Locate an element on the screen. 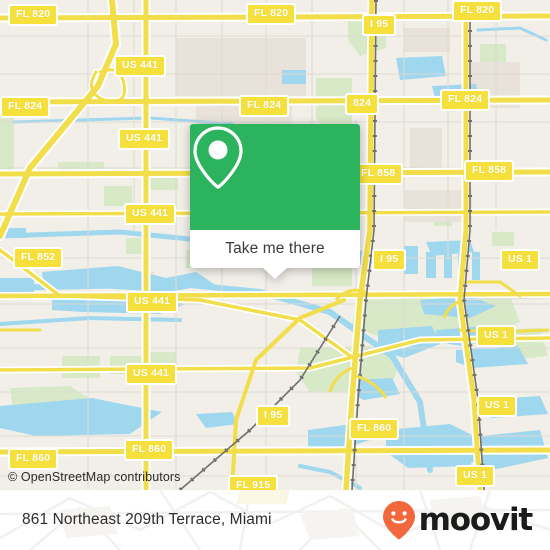 This screenshot has height=550, width=550. moovit-logo: moovit is located at coordinates (458, 520).